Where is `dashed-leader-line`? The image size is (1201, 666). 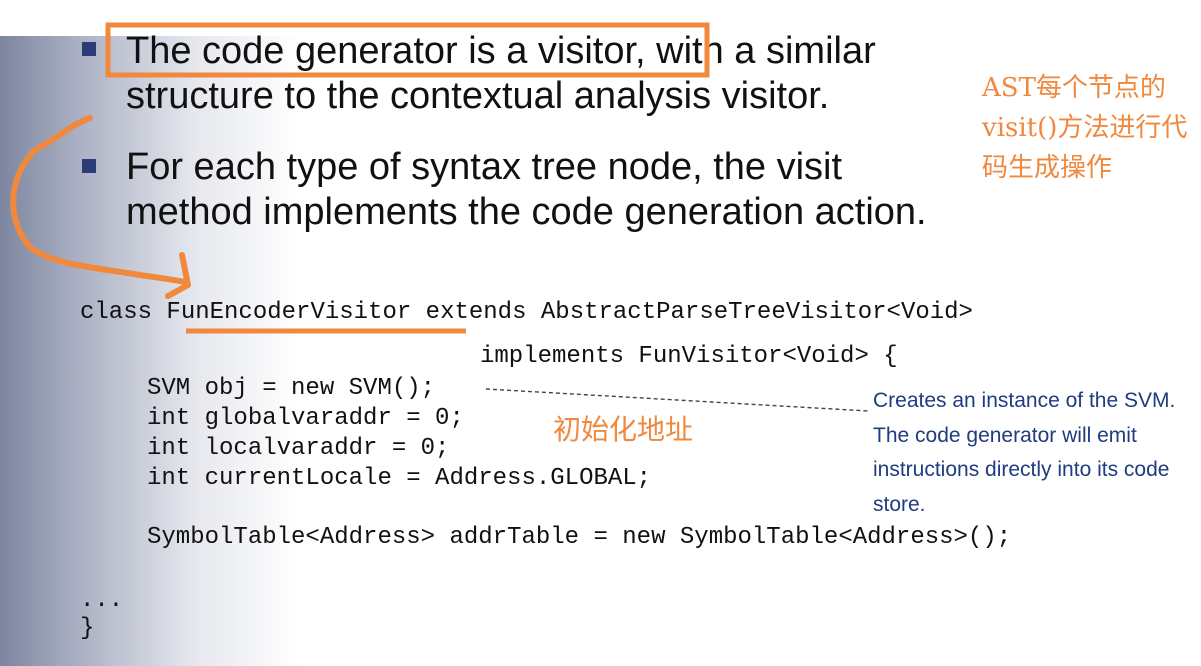 dashed-leader-line is located at coordinates (677, 400).